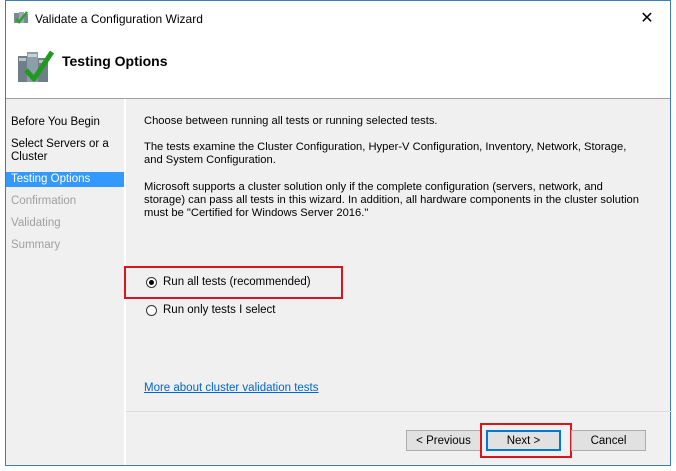 The width and height of the screenshot is (676, 471). I want to click on radio-run-selected-tests: Run only tests I select, so click(211, 310).